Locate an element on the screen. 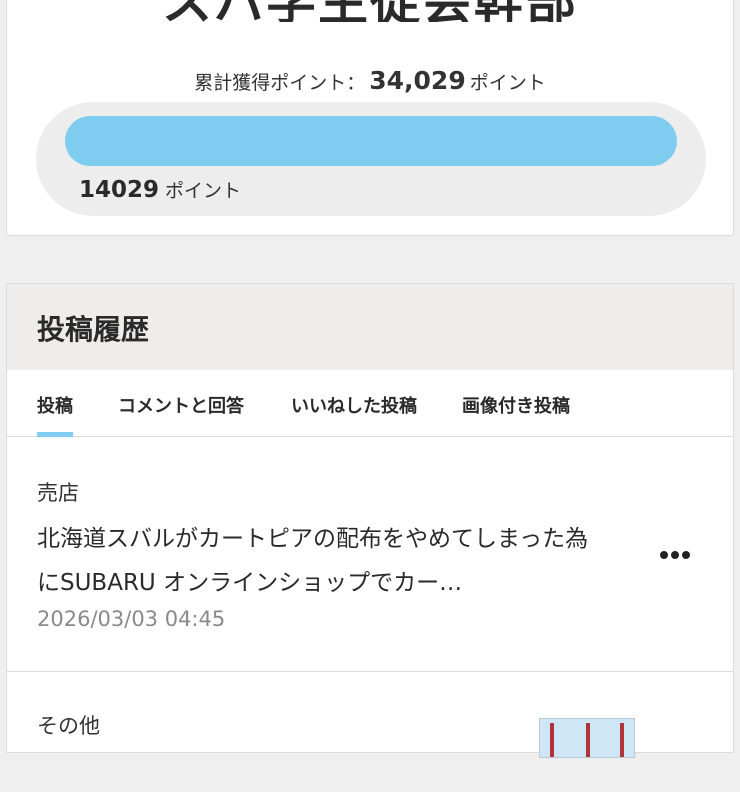  current-points-unit: ポイント is located at coordinates (203, 191).